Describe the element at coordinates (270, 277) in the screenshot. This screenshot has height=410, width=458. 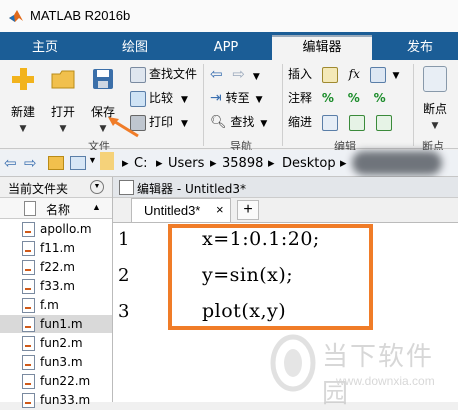
I see `code-highlight-box` at that location.